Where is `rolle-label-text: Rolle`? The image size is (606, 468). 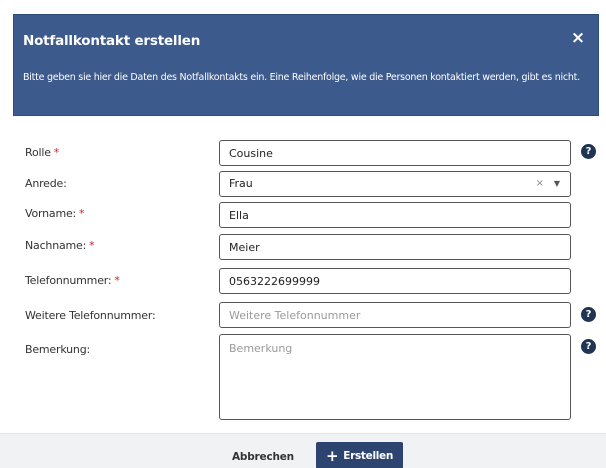
rolle-label-text: Rolle is located at coordinates (38, 152).